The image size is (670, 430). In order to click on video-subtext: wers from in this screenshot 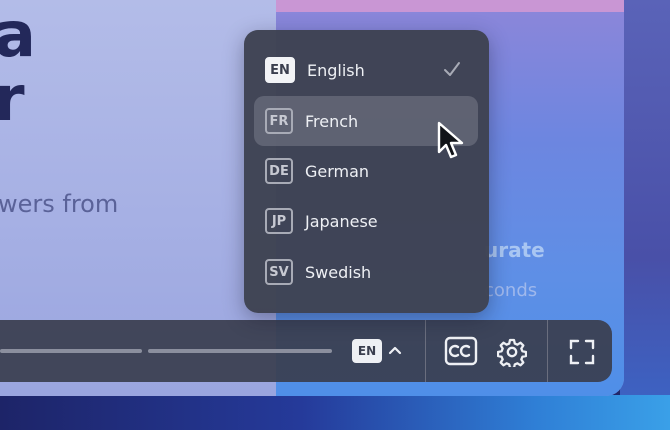, I will do `click(59, 204)`.